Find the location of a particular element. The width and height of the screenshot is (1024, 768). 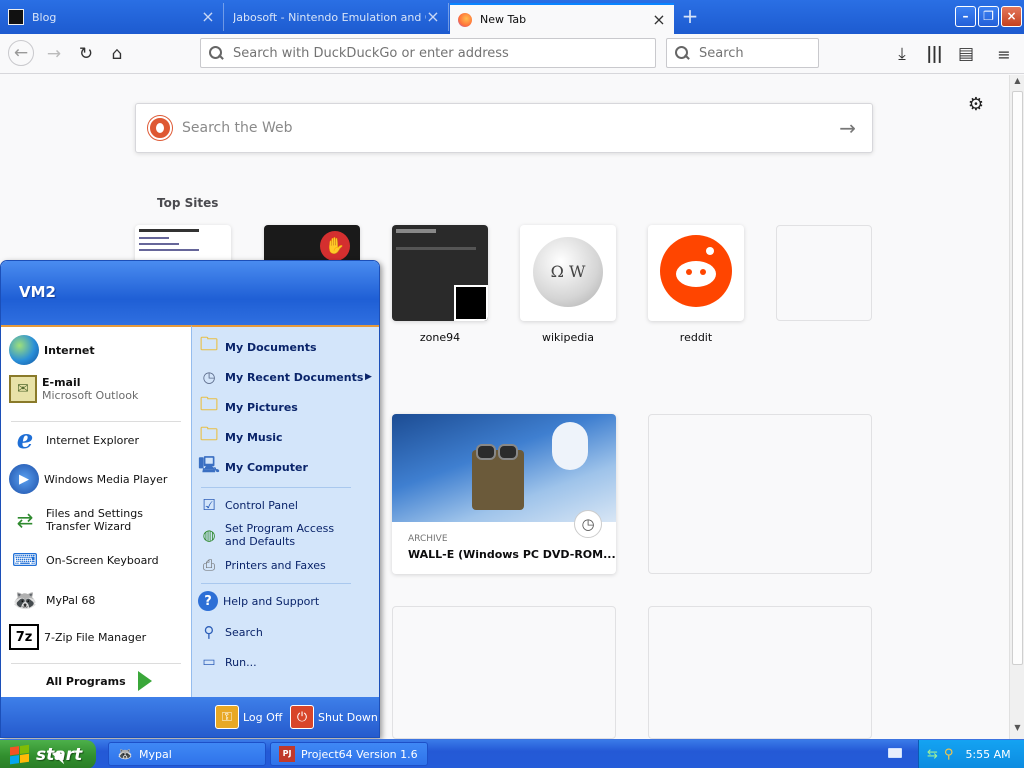

taskbar-button-project64: PJ Project64 Version 1.6 is located at coordinates (349, 754).